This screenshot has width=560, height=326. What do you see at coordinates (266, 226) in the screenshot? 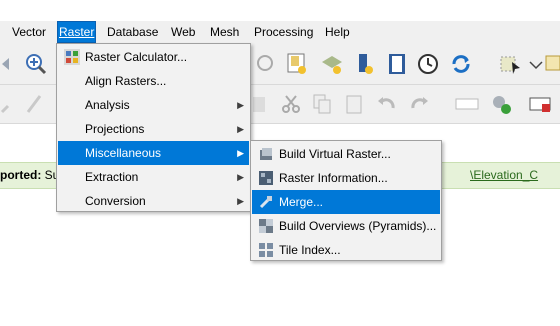
I see `overviews-icon` at bounding box center [266, 226].